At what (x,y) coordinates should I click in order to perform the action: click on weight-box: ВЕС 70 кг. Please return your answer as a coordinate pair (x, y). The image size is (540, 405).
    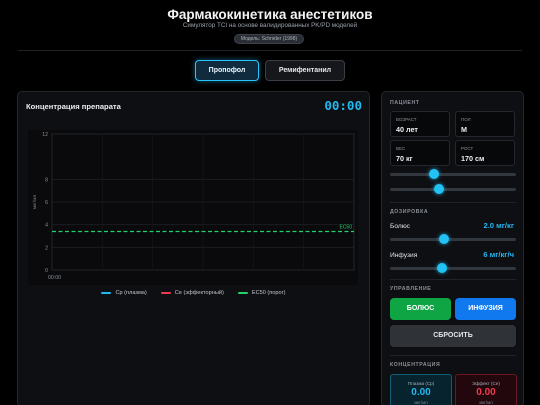
    Looking at the image, I should click on (420, 153).